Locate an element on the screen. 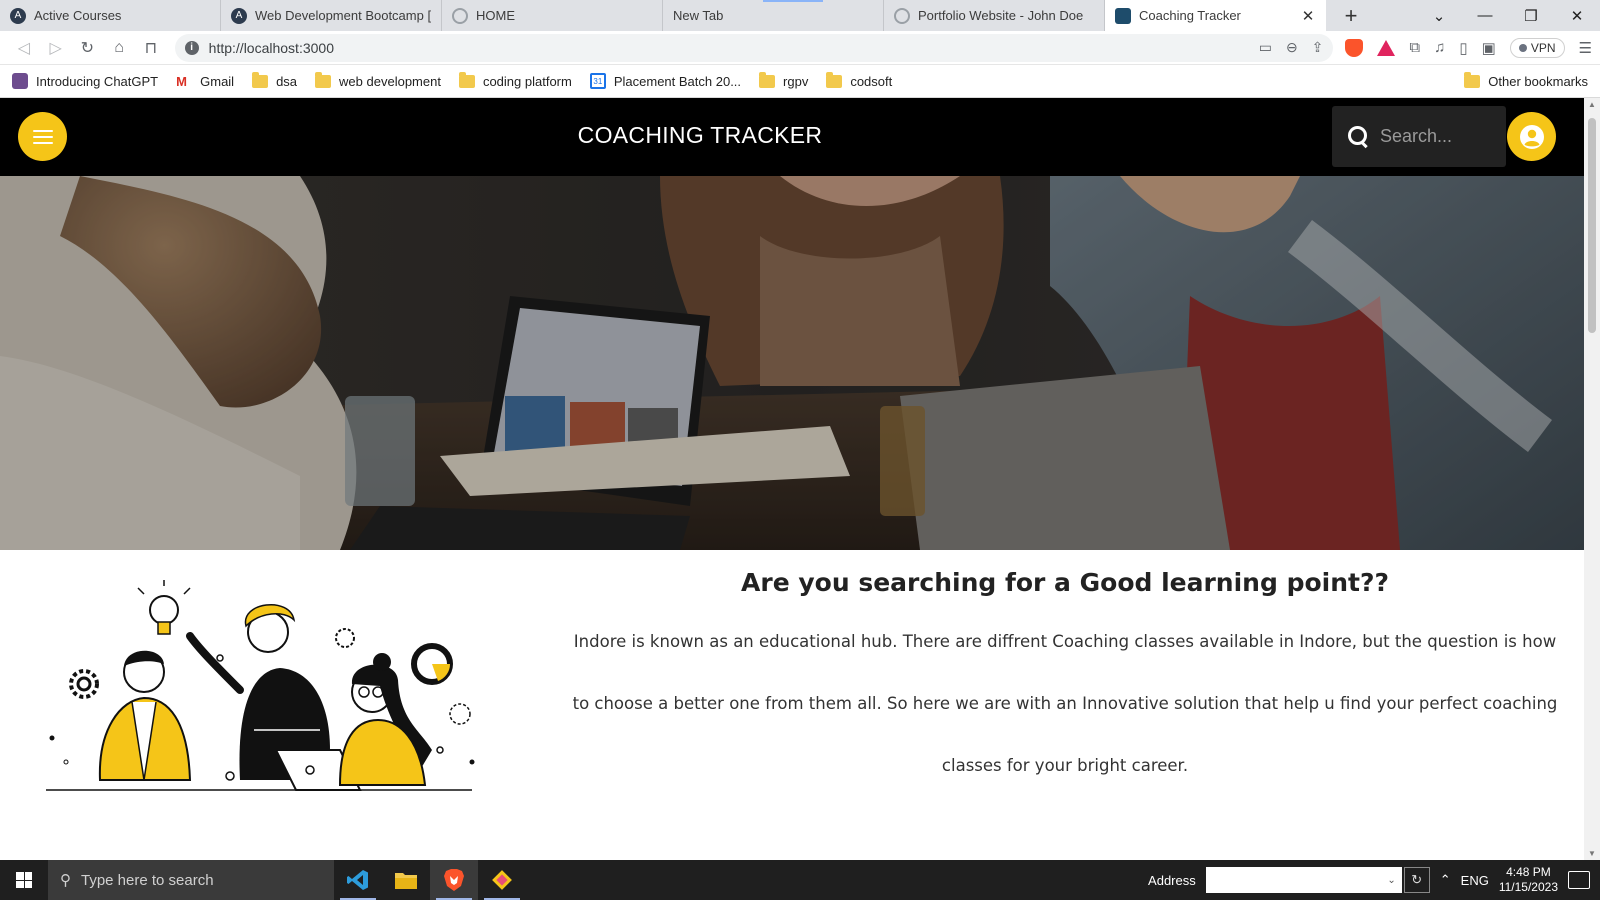 Image resolution: width=1600 pixels, height=900 pixels. tab-home: HOME is located at coordinates (552, 15).